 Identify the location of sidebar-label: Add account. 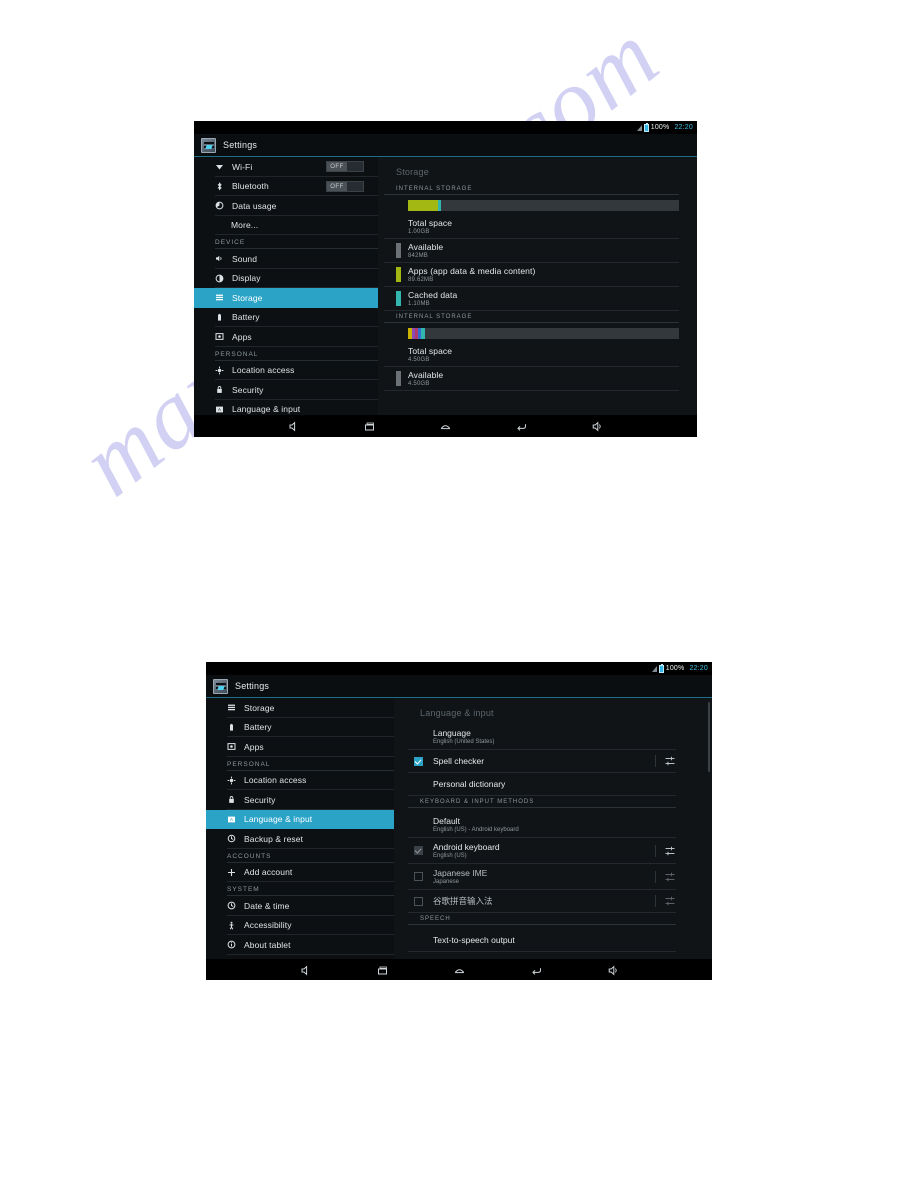
(268, 872).